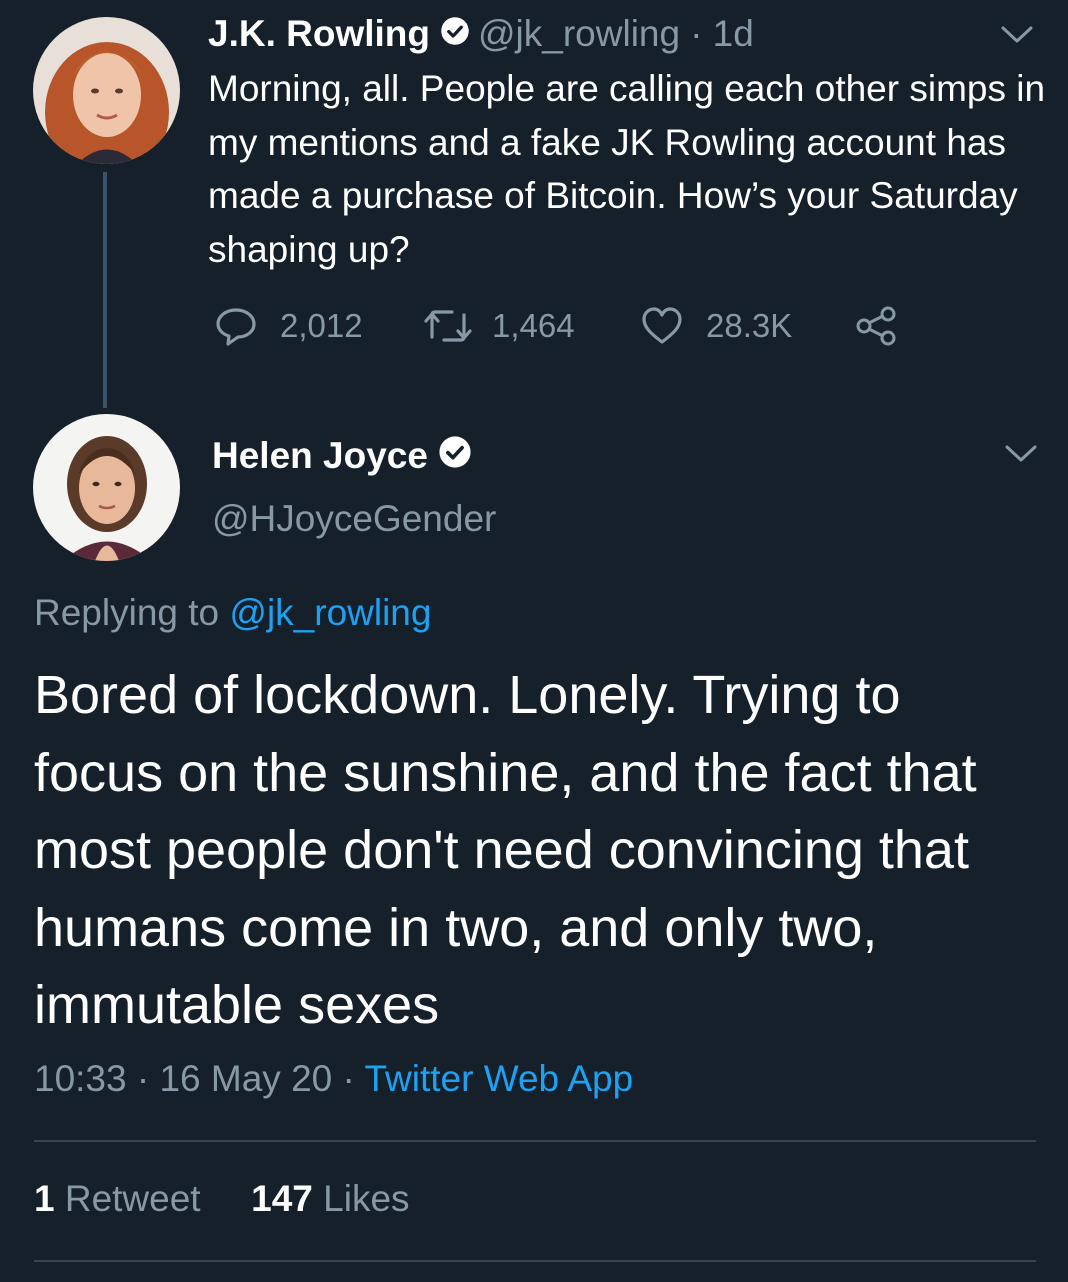  Describe the element at coordinates (106, 90) in the screenshot. I see `avatar-jk-rowling` at that location.